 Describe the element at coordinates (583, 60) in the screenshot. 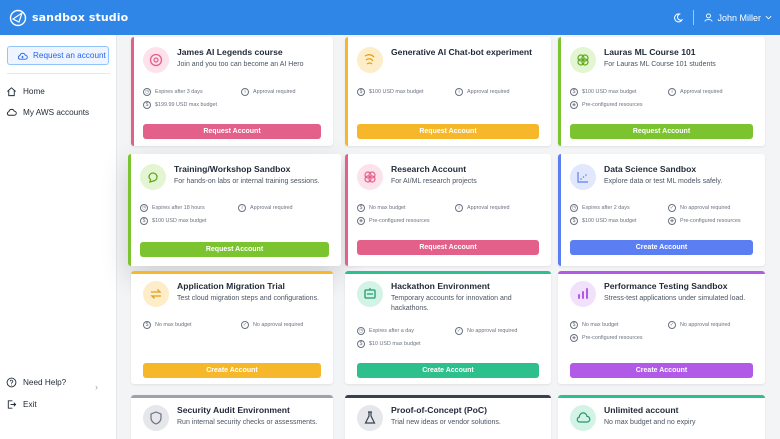

I see `brain-icon` at that location.